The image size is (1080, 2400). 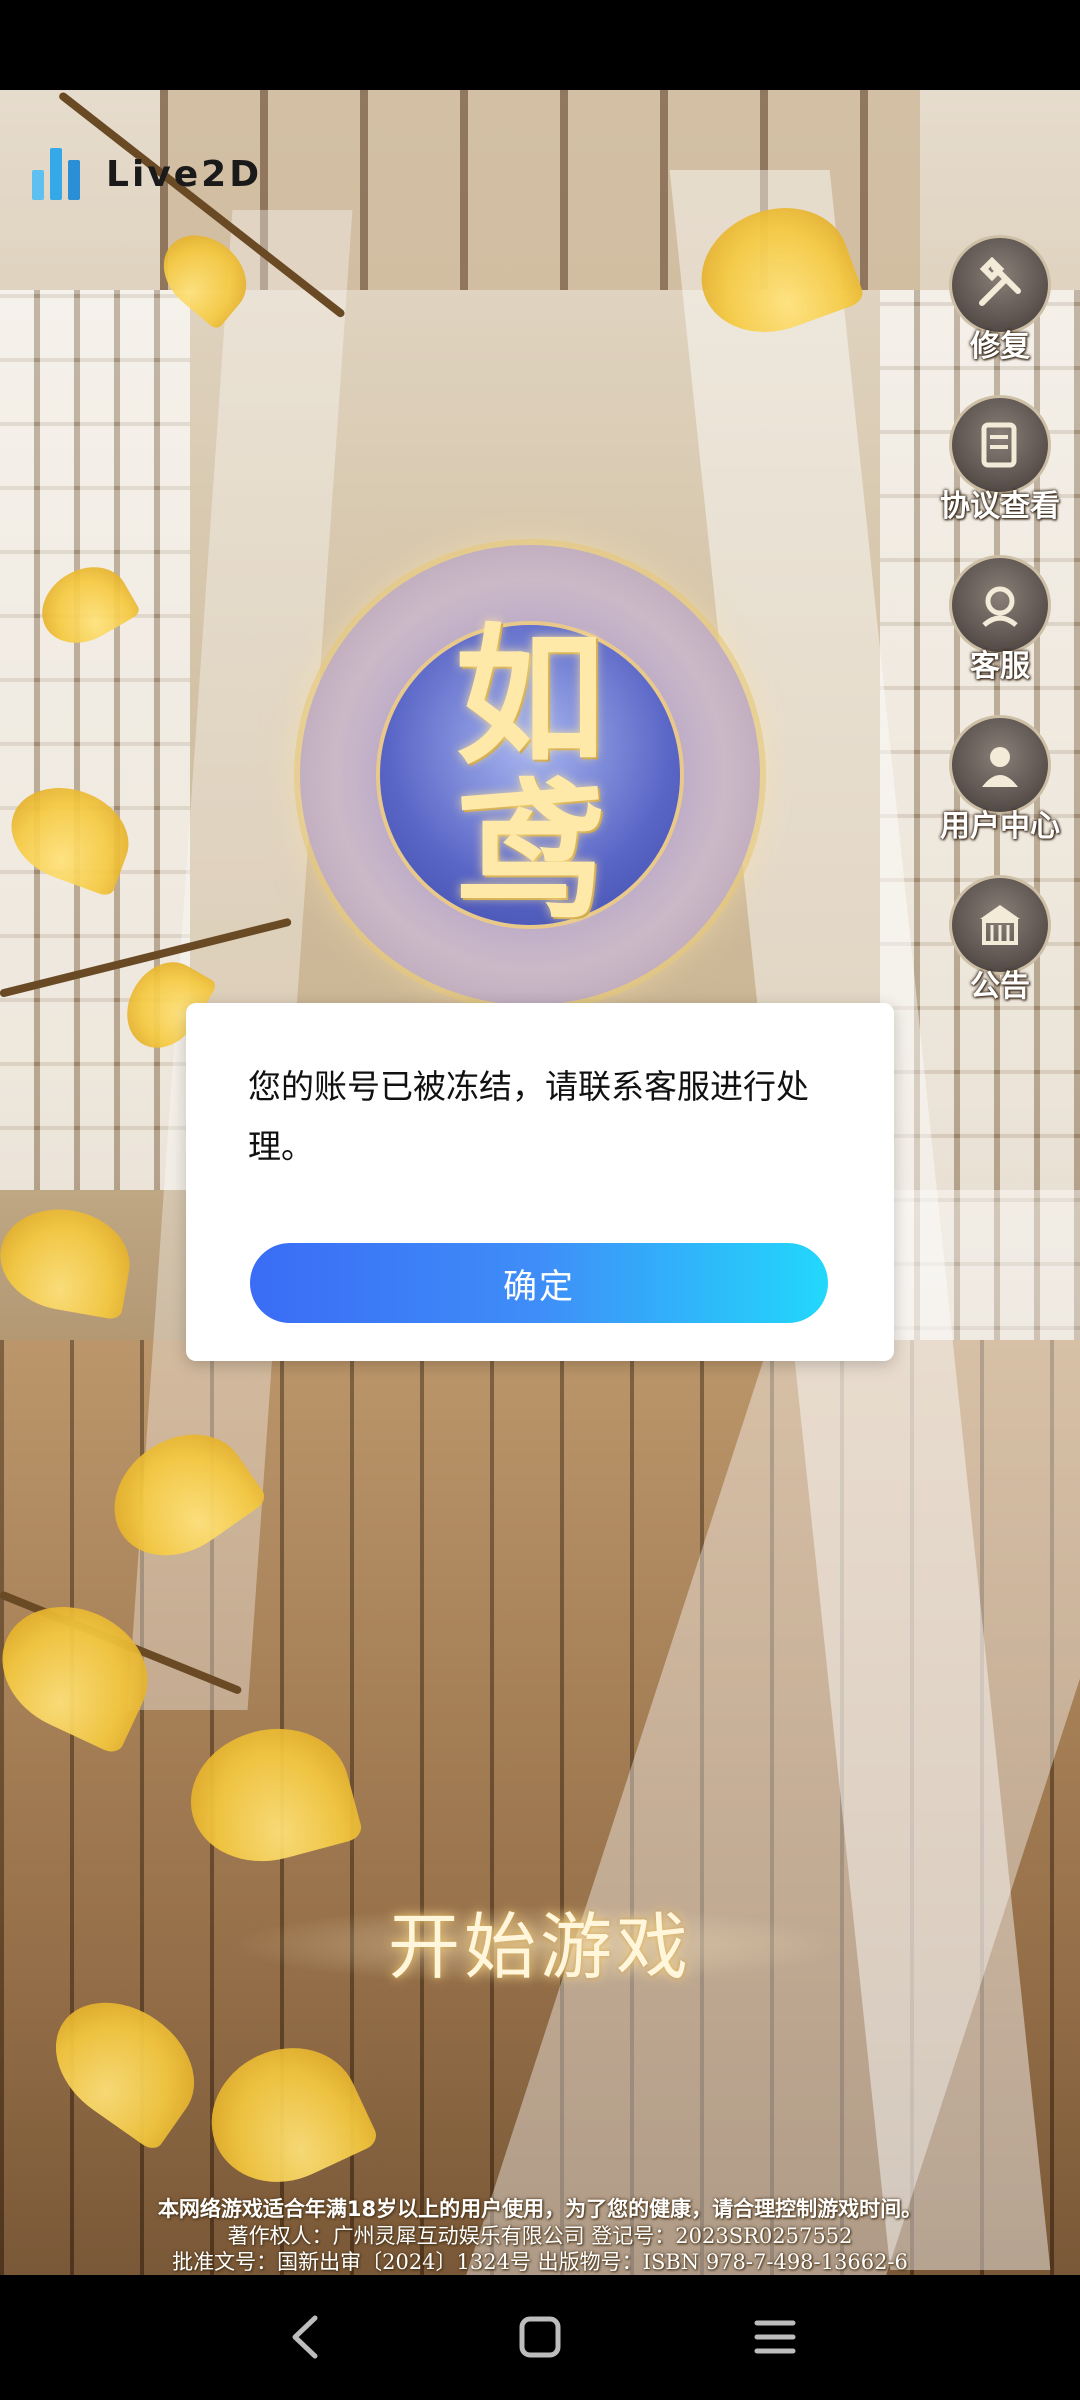 I want to click on nav-home-button, so click(x=540, y=2337).